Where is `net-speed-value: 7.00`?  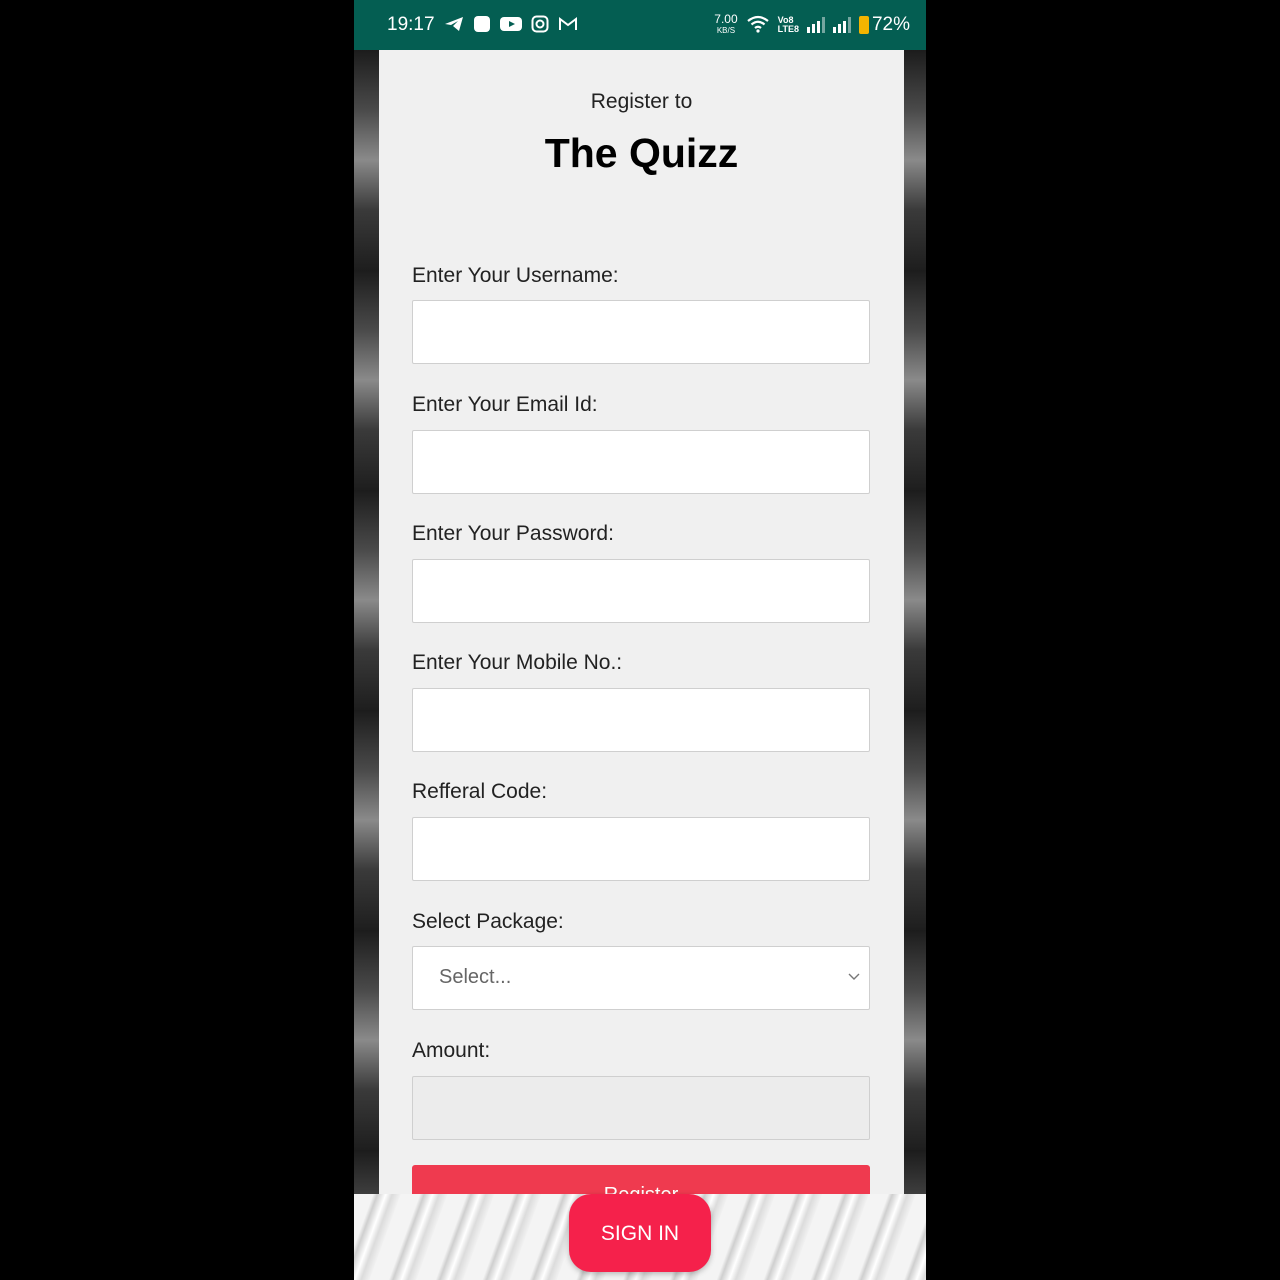
net-speed-value: 7.00 is located at coordinates (726, 19).